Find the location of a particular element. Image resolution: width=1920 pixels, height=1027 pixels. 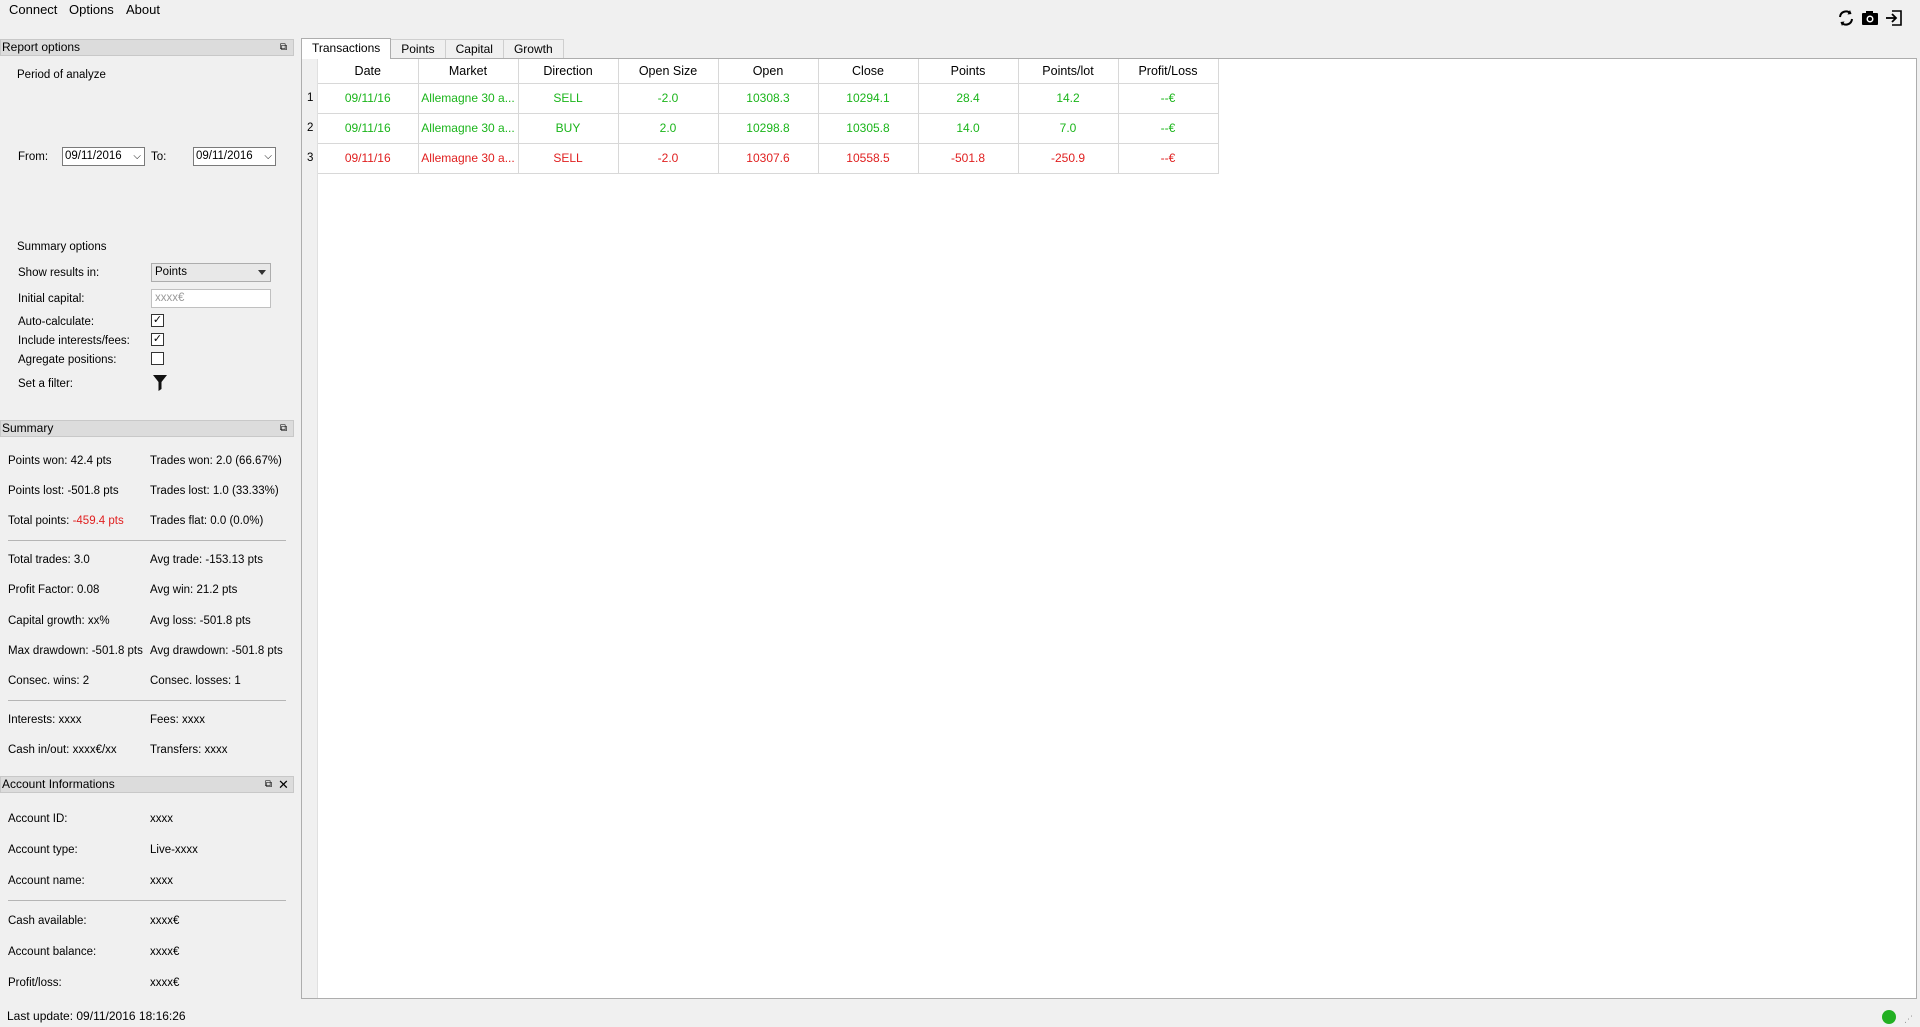

menu-options: Options is located at coordinates (91, 10).